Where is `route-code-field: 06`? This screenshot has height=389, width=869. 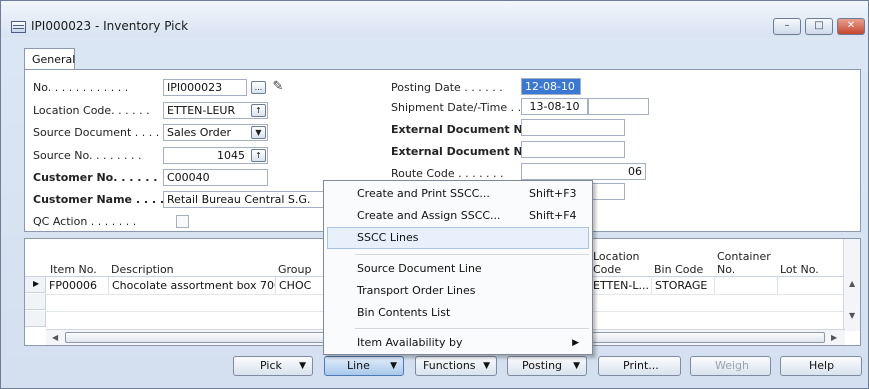 route-code-field: 06 is located at coordinates (583, 171).